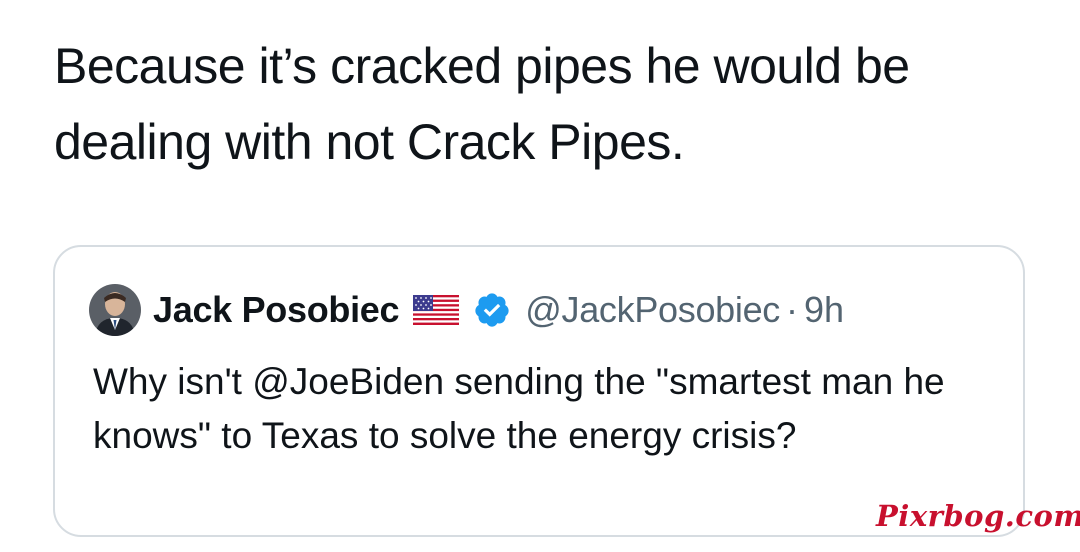 The image size is (1080, 552). Describe the element at coordinates (466, 310) in the screenshot. I see `quoted-tweet-header: Jack Posobiec @JackPosobiec · 9h` at that location.